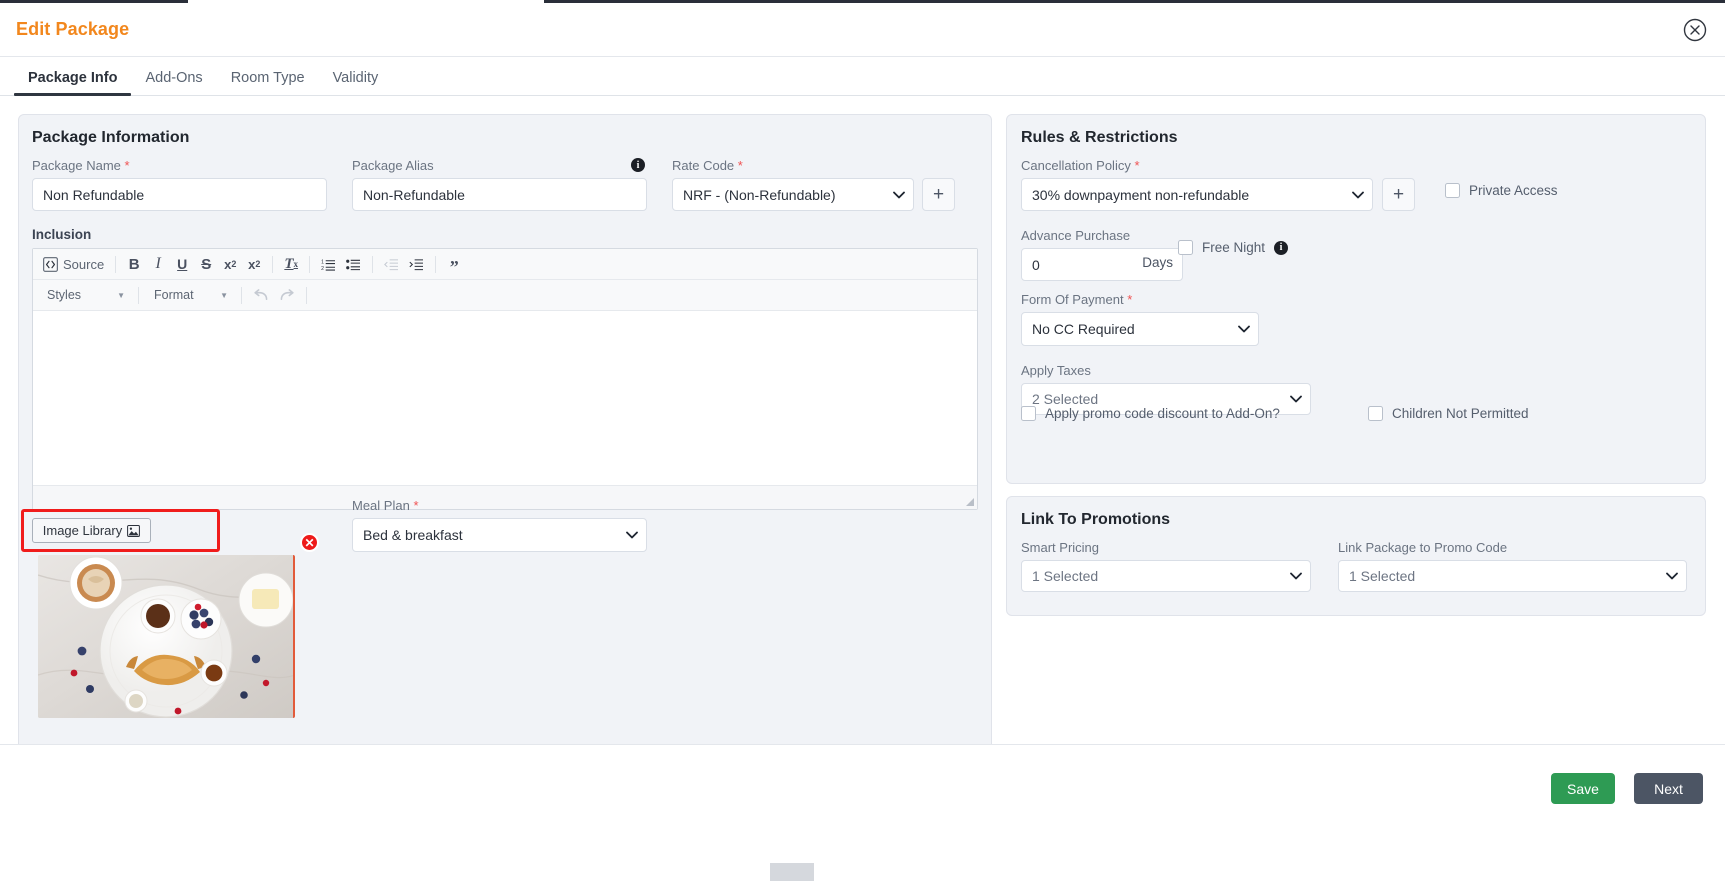 The height and width of the screenshot is (881, 1725). What do you see at coordinates (1375, 413) in the screenshot?
I see `children-not-permitted-checkbox` at bounding box center [1375, 413].